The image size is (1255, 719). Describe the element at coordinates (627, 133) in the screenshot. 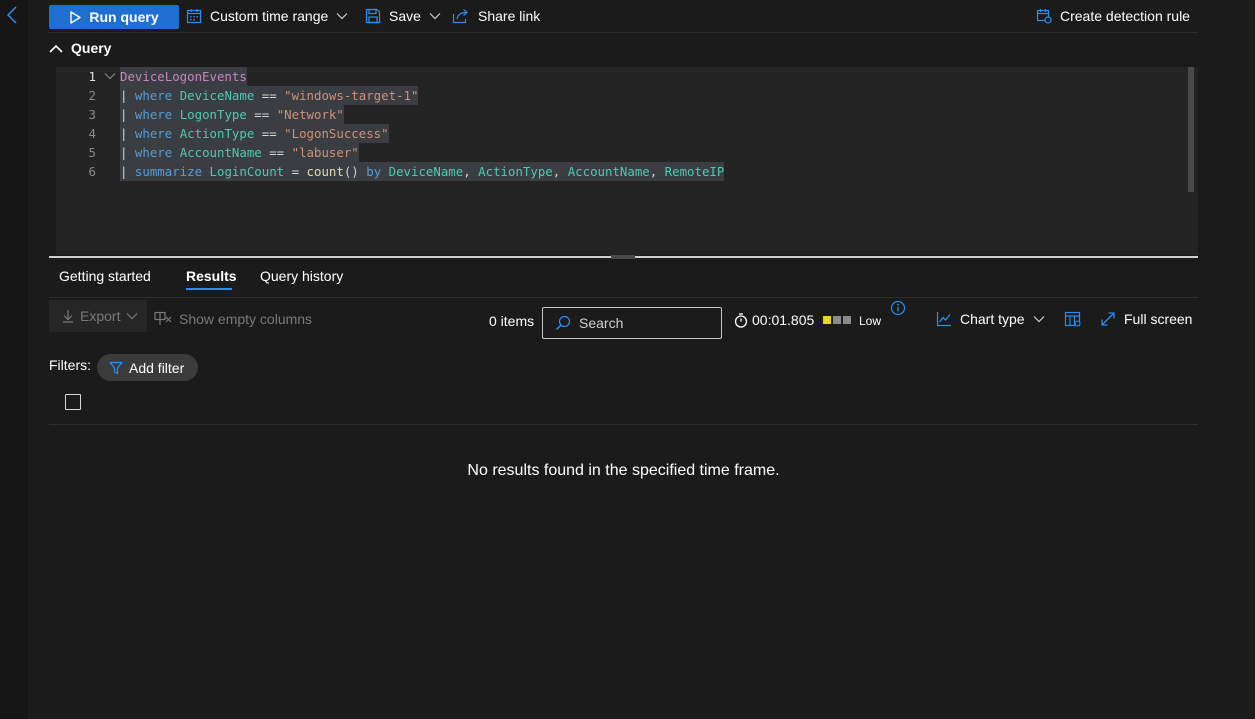

I see `code-line: 4 | where ActionType == "LogonSuccess"` at that location.